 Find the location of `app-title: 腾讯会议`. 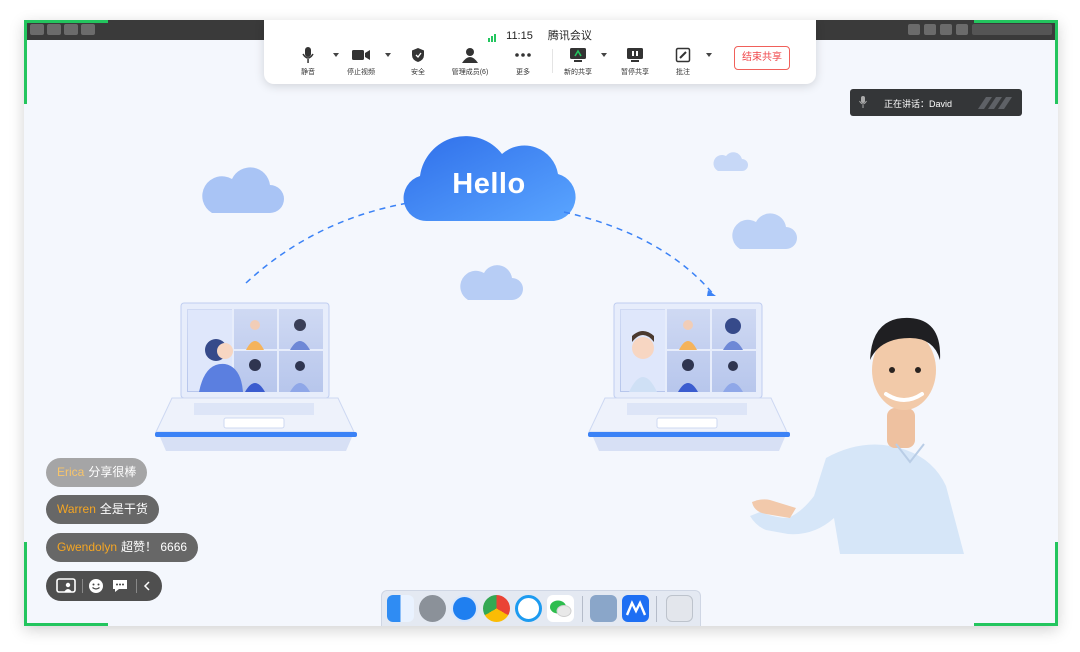

app-title: 腾讯会议 is located at coordinates (569, 36).